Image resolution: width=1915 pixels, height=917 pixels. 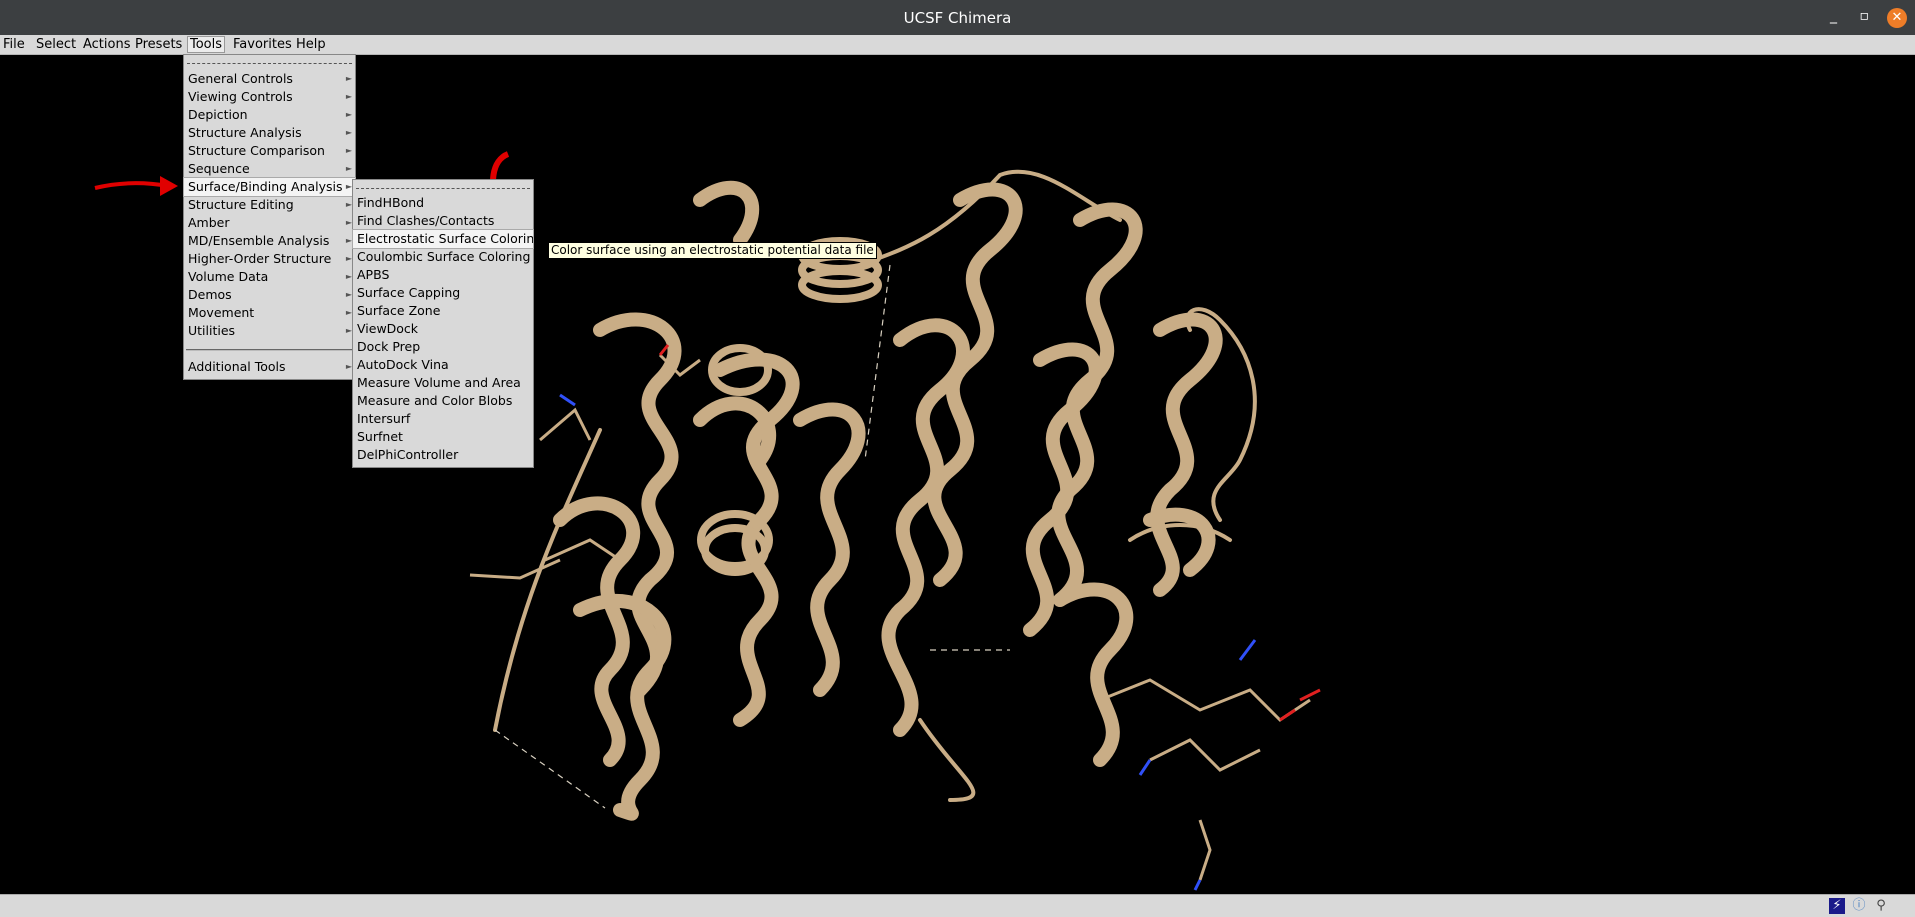 What do you see at coordinates (269, 133) in the screenshot?
I see `tools-structure-analysis: Structure Analysis ►` at bounding box center [269, 133].